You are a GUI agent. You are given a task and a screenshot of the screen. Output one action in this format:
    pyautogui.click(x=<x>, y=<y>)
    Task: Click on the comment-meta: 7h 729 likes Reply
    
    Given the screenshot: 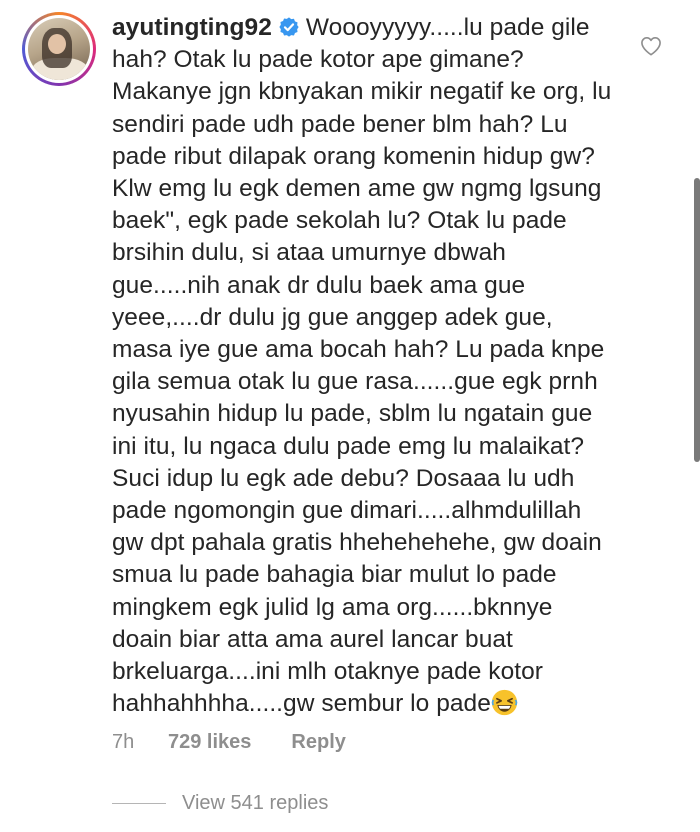 What is the action you would take?
    pyautogui.click(x=229, y=742)
    